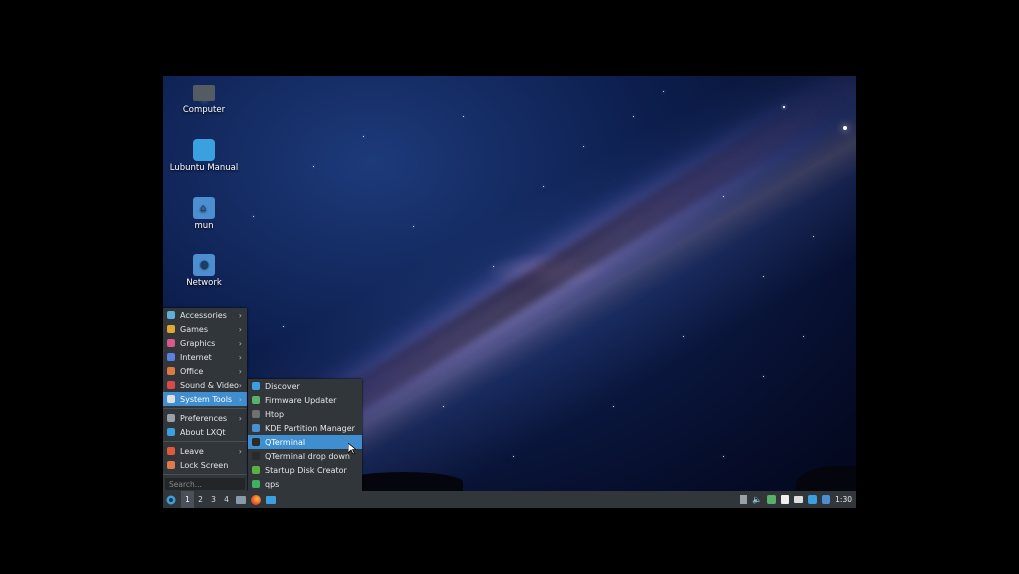 The image size is (1019, 574). Describe the element at coordinates (813, 499) in the screenshot. I see `network-icon` at that location.